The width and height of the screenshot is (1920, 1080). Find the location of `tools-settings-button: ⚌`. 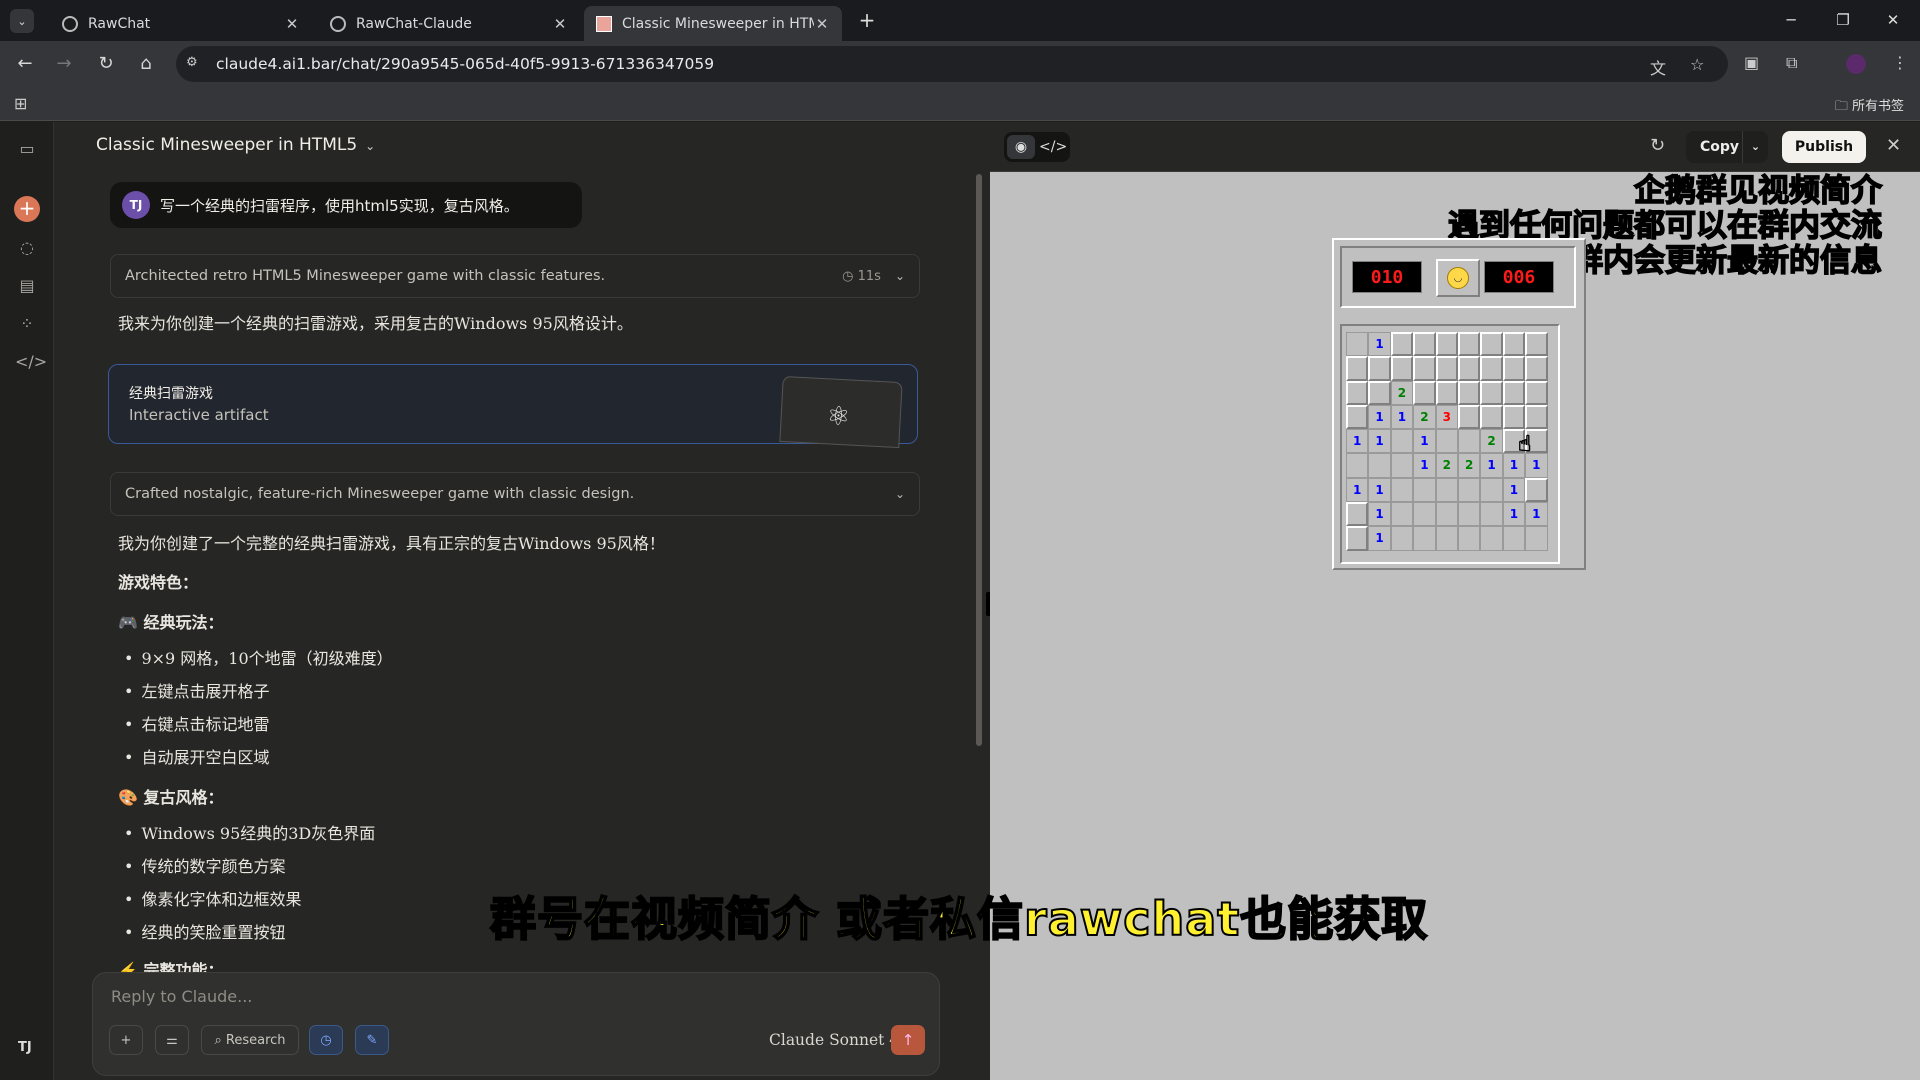

tools-settings-button: ⚌ is located at coordinates (172, 1040).